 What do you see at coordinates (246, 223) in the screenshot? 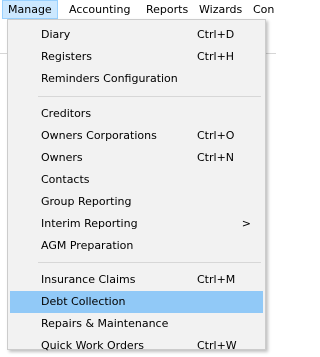
I see `chevron-right-icon: >` at bounding box center [246, 223].